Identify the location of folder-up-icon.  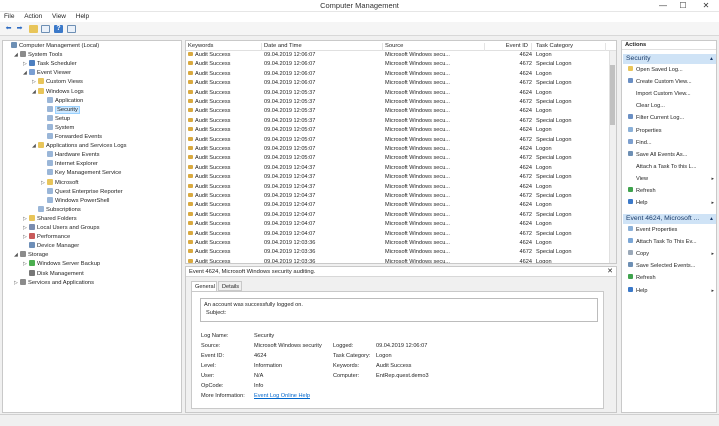
(33, 29).